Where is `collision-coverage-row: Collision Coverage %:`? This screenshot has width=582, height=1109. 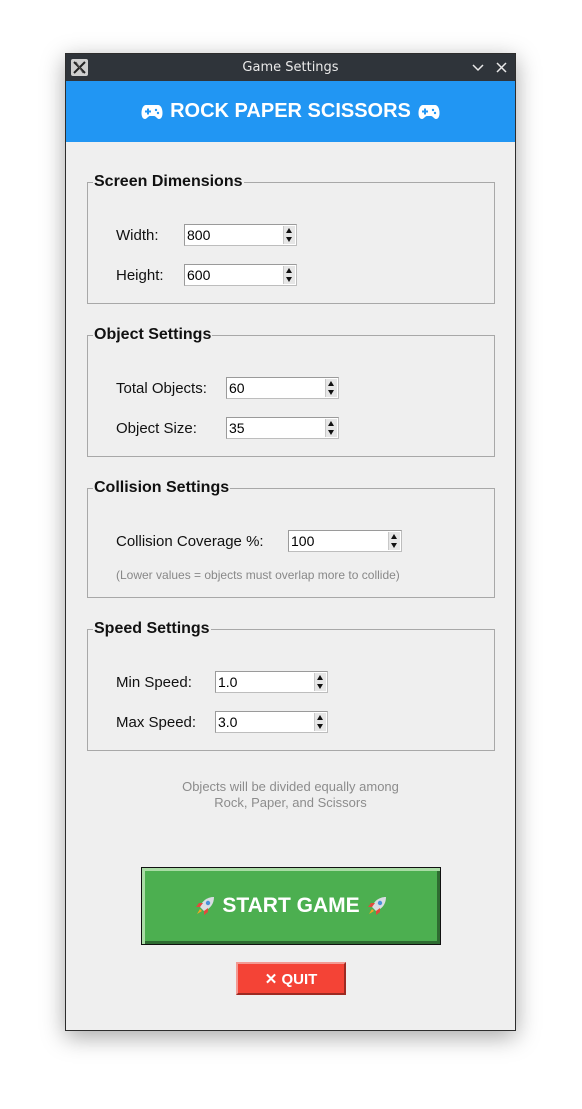
collision-coverage-row: Collision Coverage %: is located at coordinates (190, 541).